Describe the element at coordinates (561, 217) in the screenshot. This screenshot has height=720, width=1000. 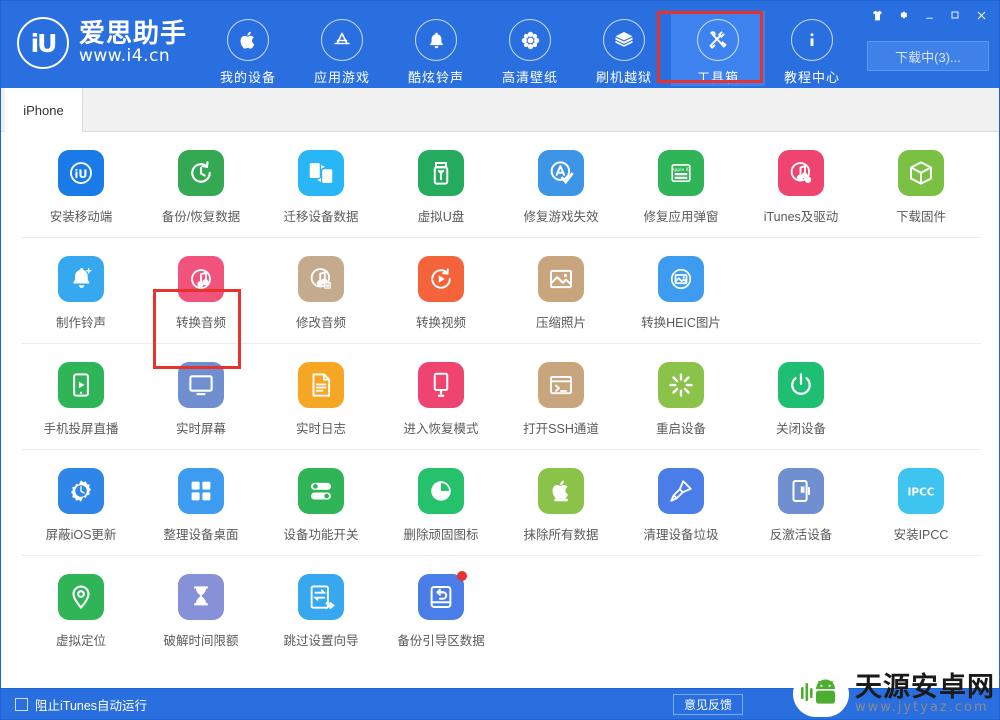
I see `tool-label: 修复游戏失效` at that location.